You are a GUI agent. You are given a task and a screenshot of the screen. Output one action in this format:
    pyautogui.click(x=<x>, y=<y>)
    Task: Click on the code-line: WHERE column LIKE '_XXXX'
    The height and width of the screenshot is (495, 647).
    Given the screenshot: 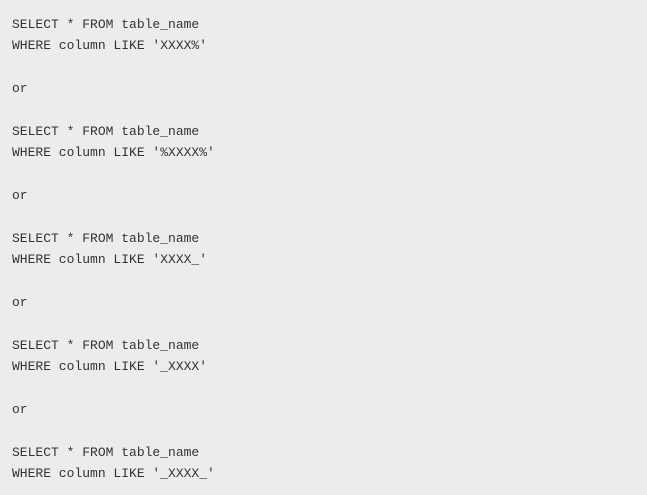 What is the action you would take?
    pyautogui.click(x=110, y=367)
    